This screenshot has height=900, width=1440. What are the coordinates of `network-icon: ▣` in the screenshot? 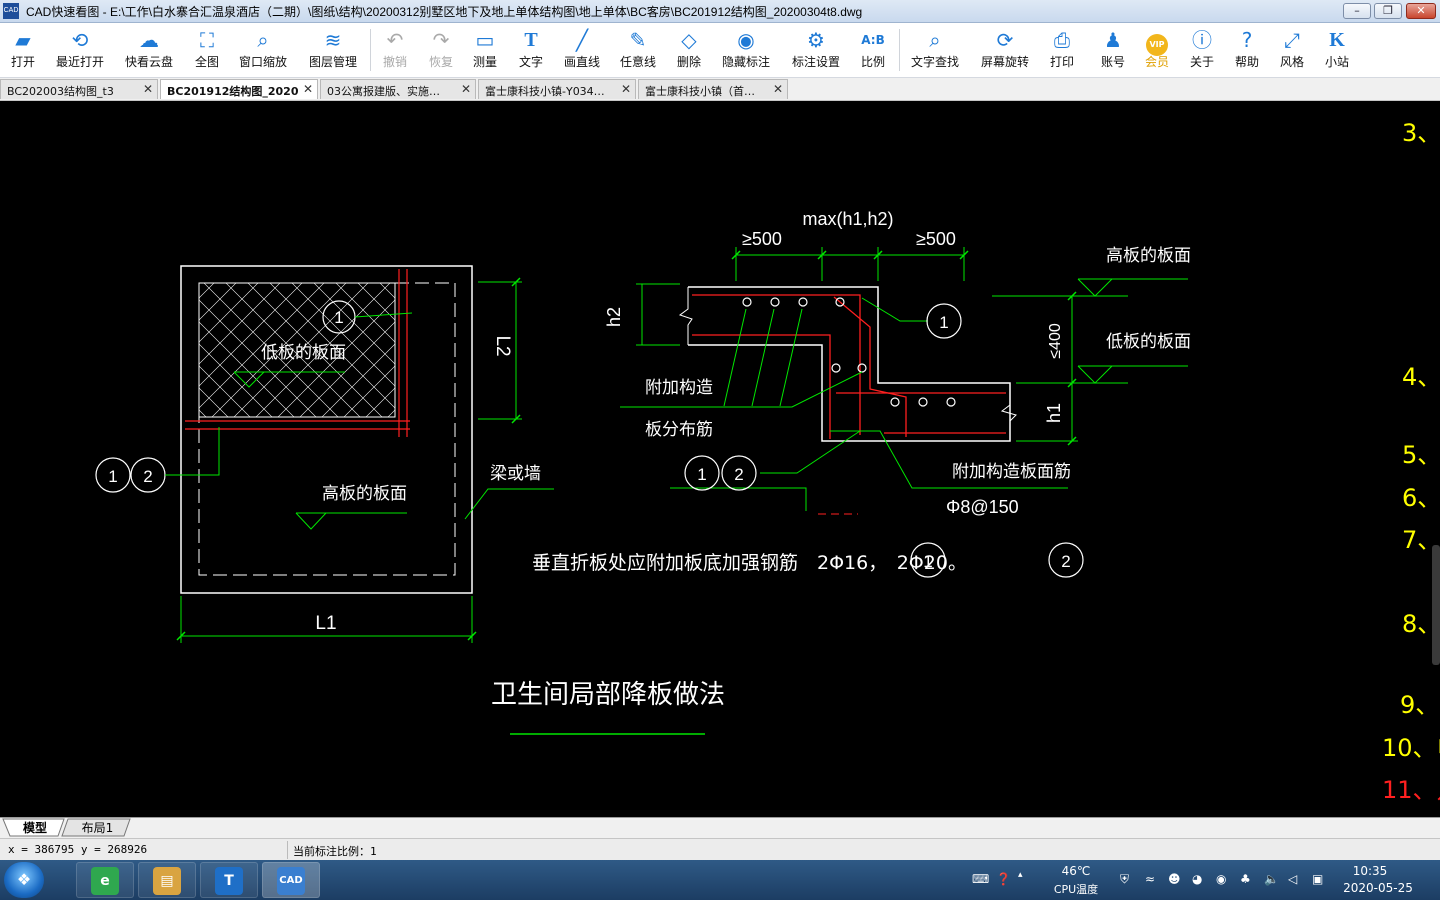 It's located at (1317, 879).